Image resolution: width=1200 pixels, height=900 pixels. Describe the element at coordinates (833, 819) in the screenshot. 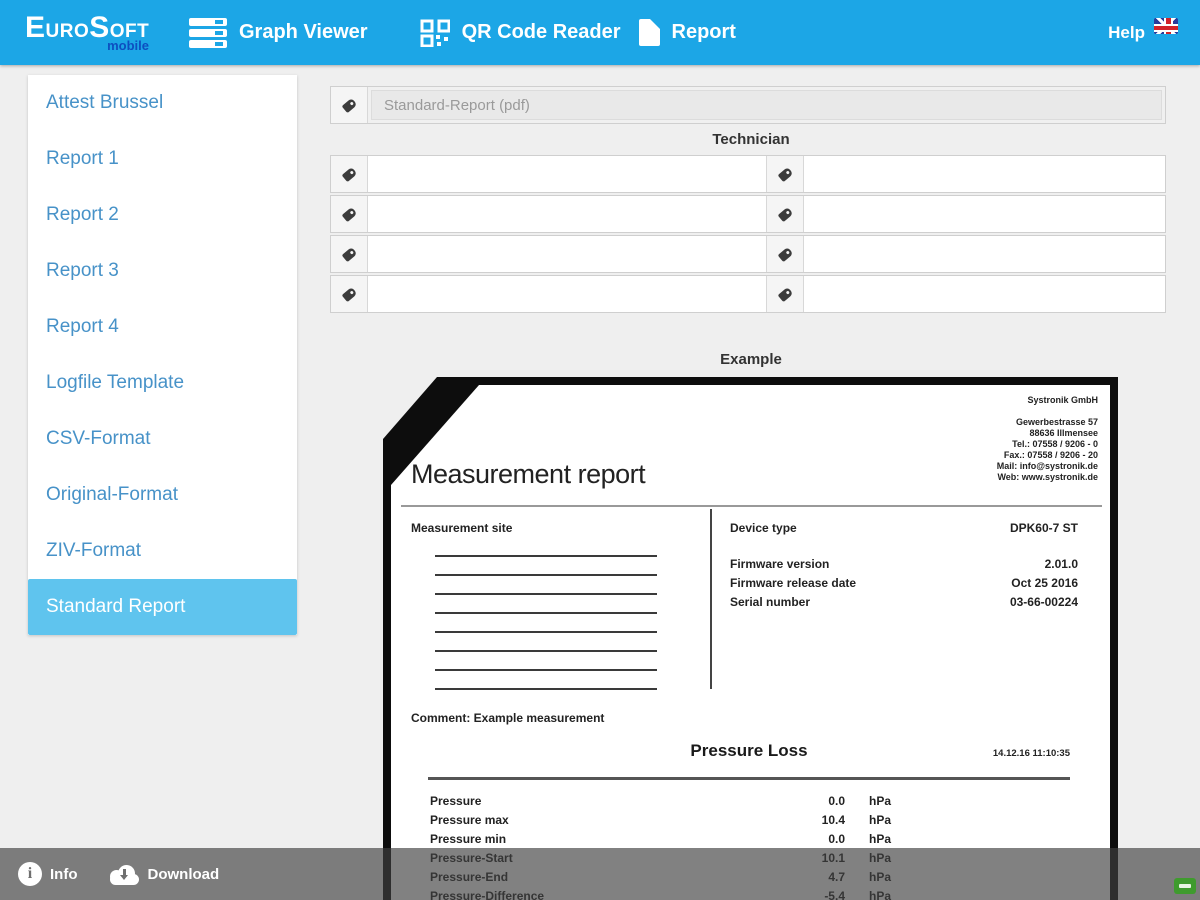

I see `measurement-value: 10.4` at that location.